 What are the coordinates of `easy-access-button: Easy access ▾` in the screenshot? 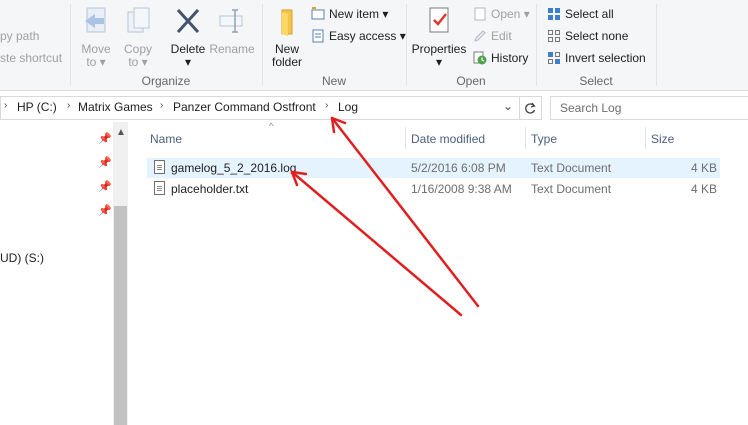 It's located at (358, 36).